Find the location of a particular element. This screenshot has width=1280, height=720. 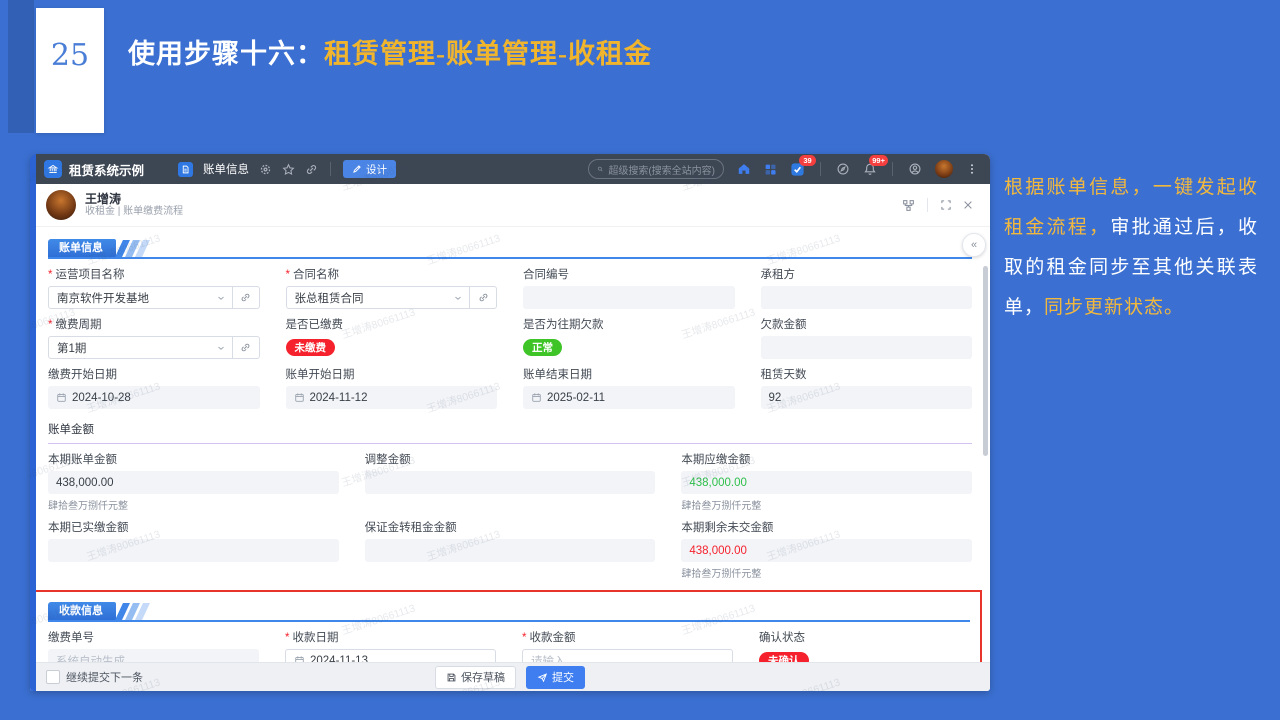

field-remaining-amt: 本期剩余未交金额 438,000.00 肆拾叁万捌仟元整 is located at coordinates (826, 550).